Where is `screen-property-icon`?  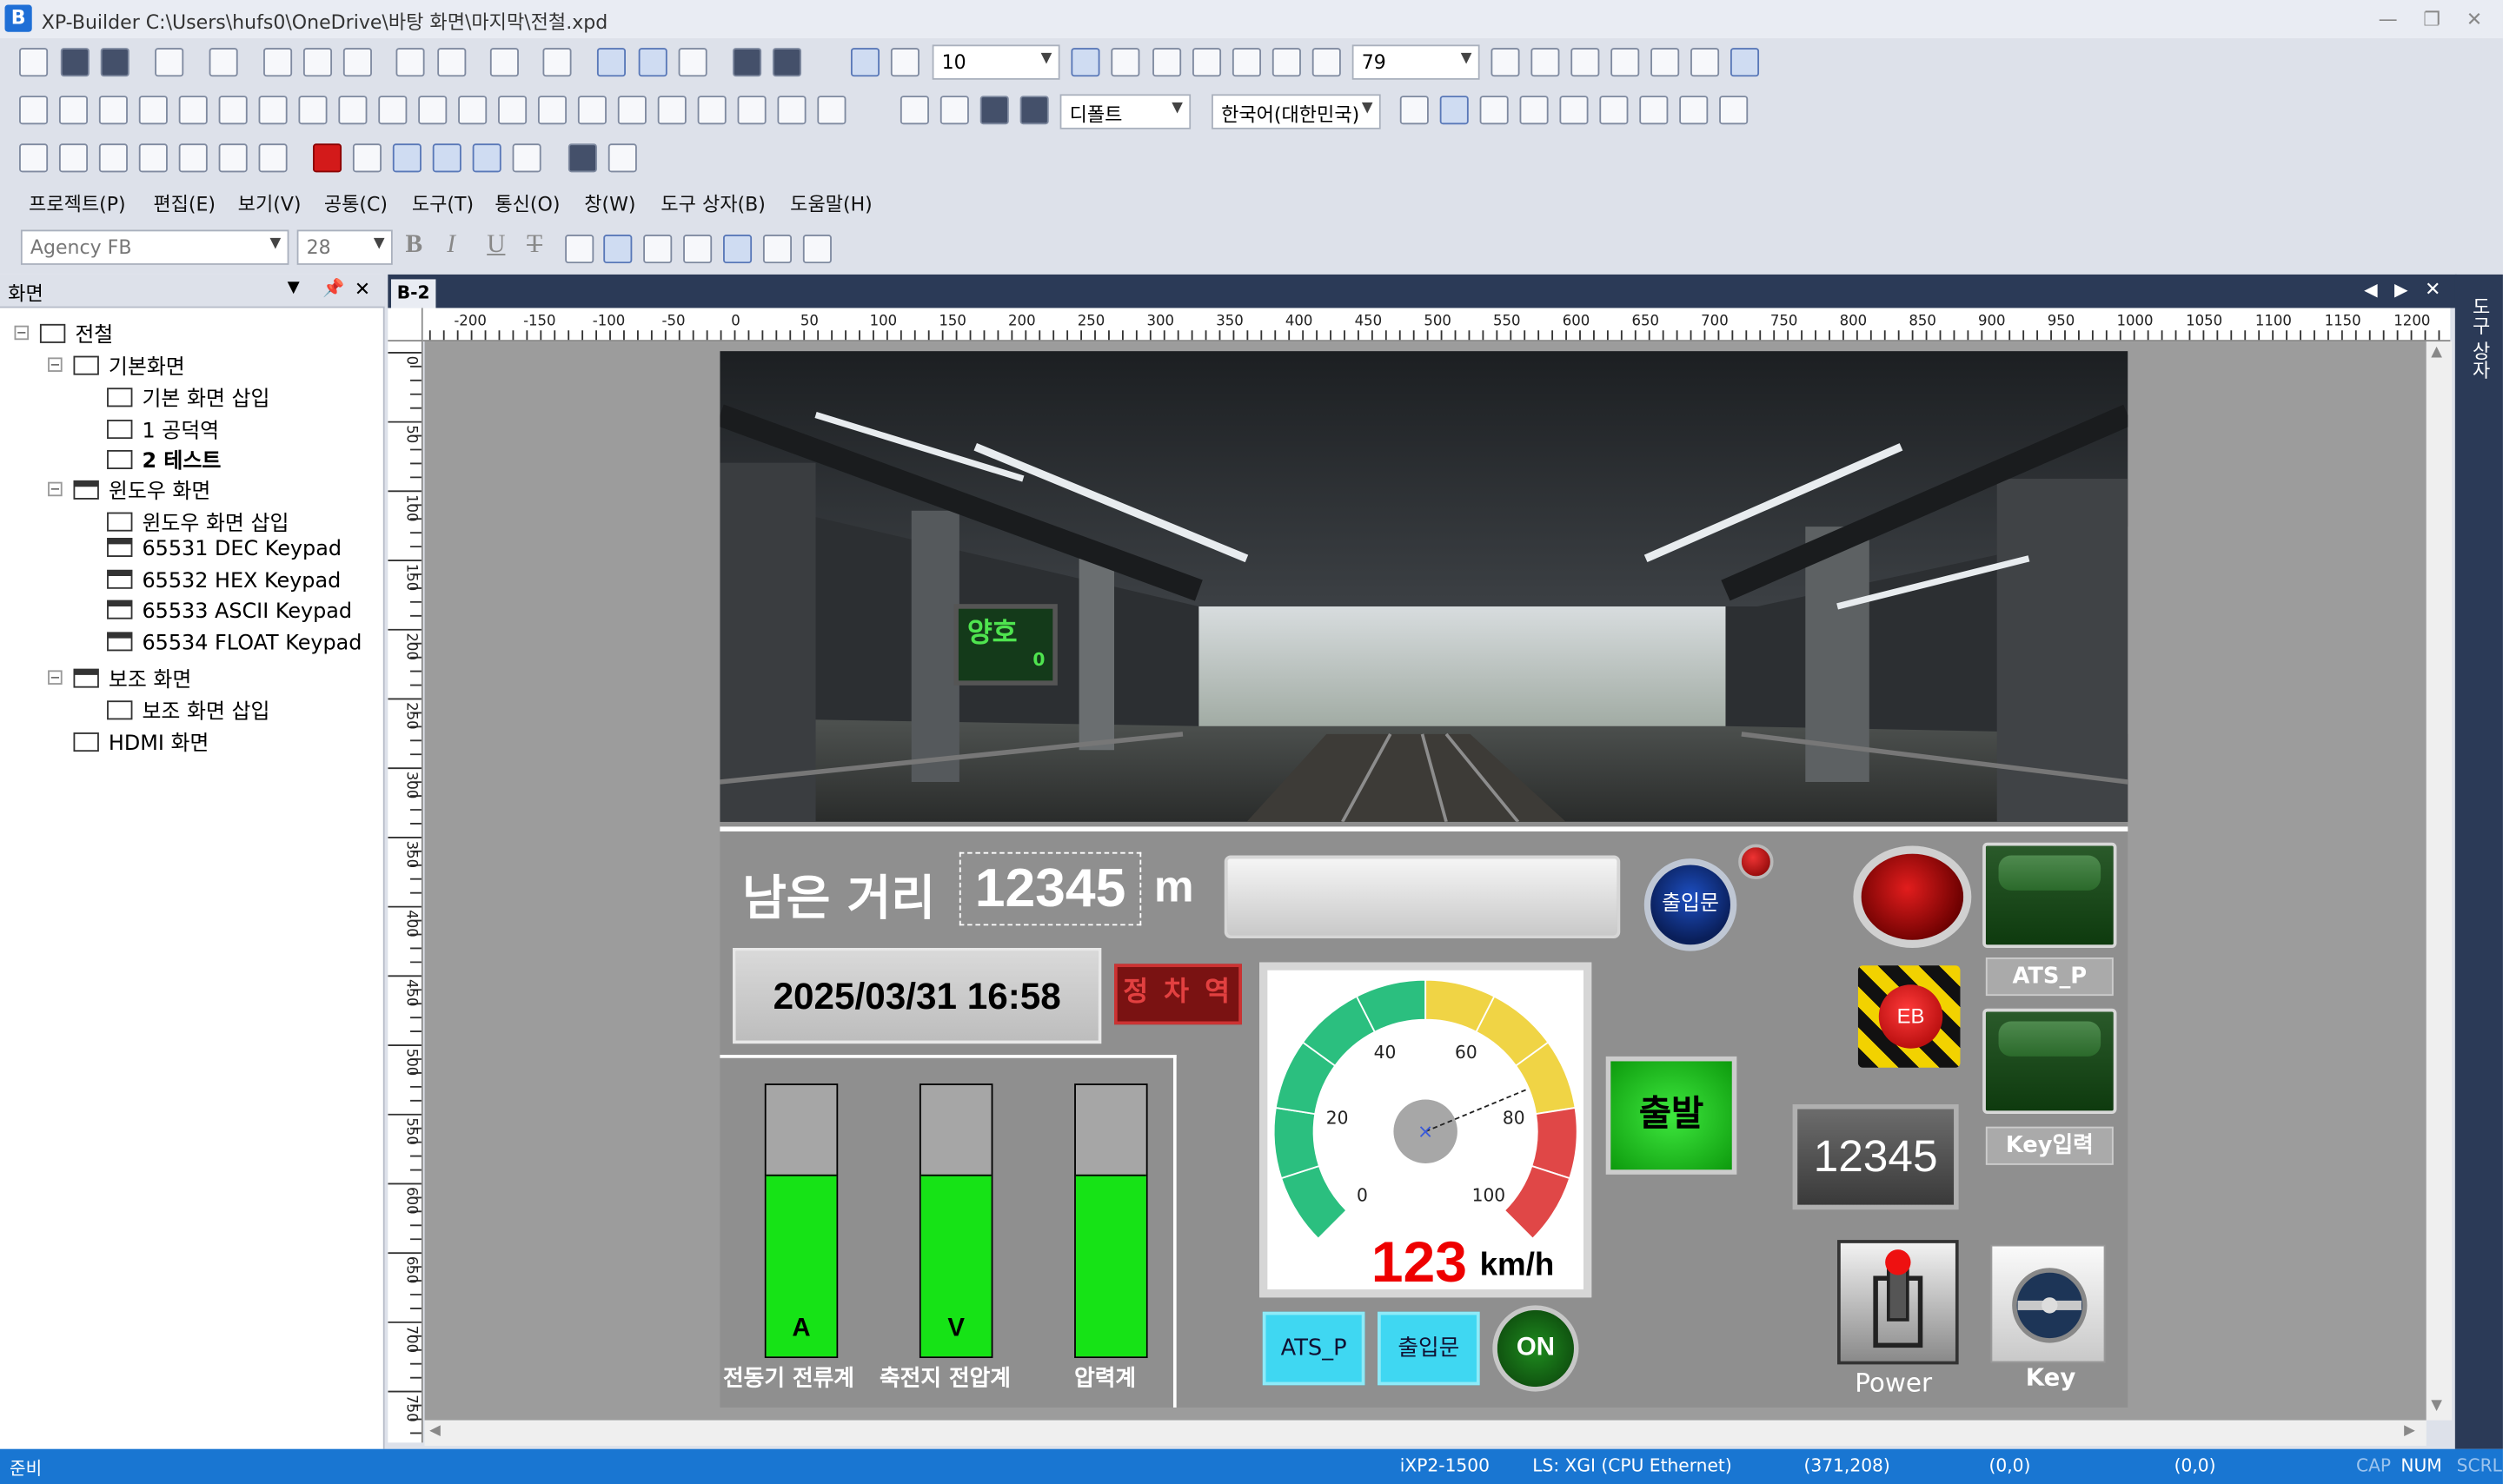 screen-property-icon is located at coordinates (652, 62).